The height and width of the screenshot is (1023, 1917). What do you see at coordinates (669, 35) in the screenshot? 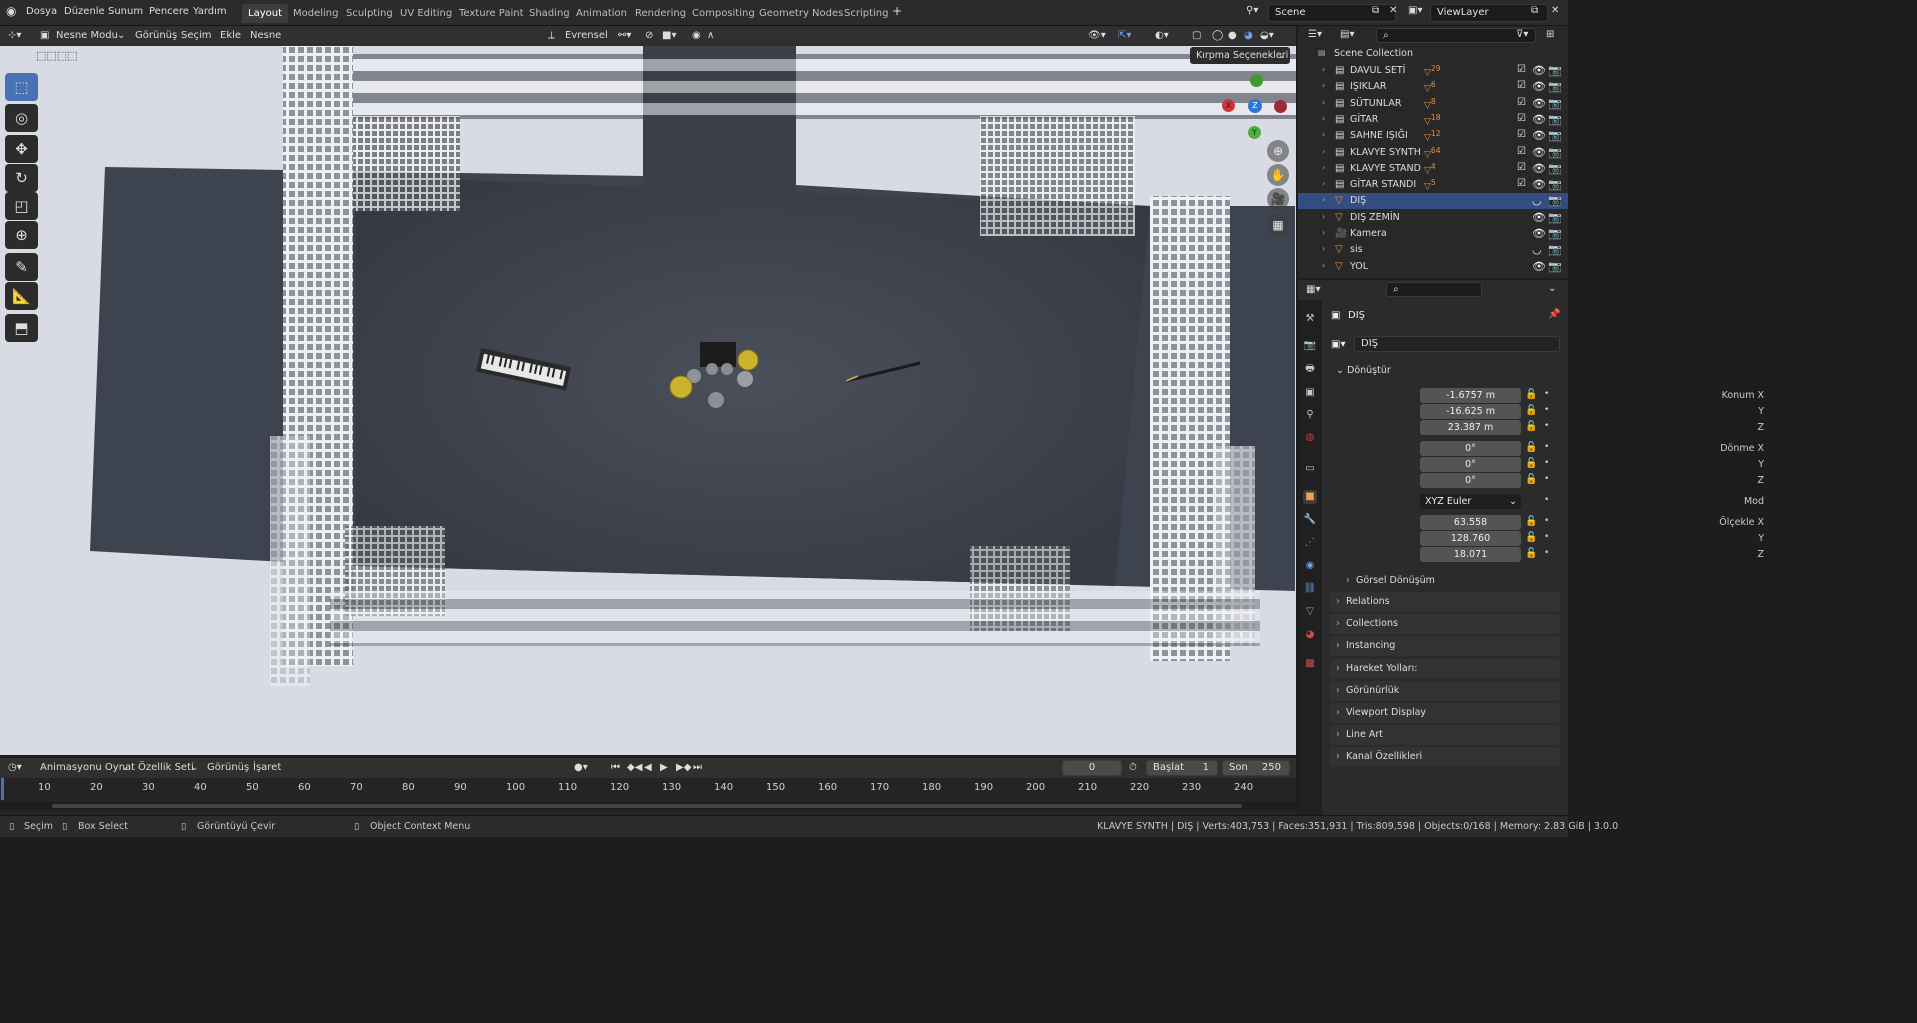
I see `snap-target-icon: ■▾` at bounding box center [669, 35].